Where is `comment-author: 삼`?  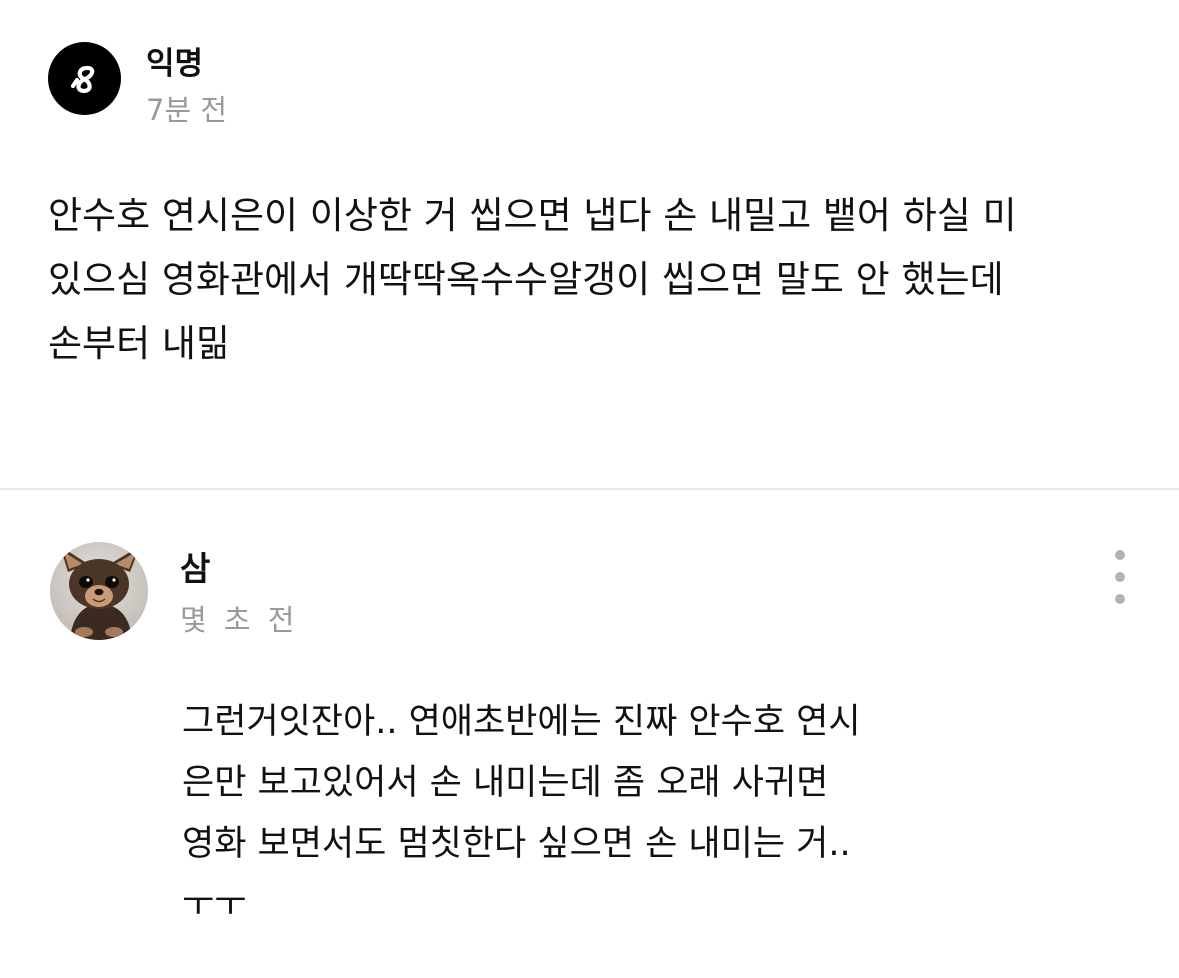 comment-author: 삼 is located at coordinates (195, 568).